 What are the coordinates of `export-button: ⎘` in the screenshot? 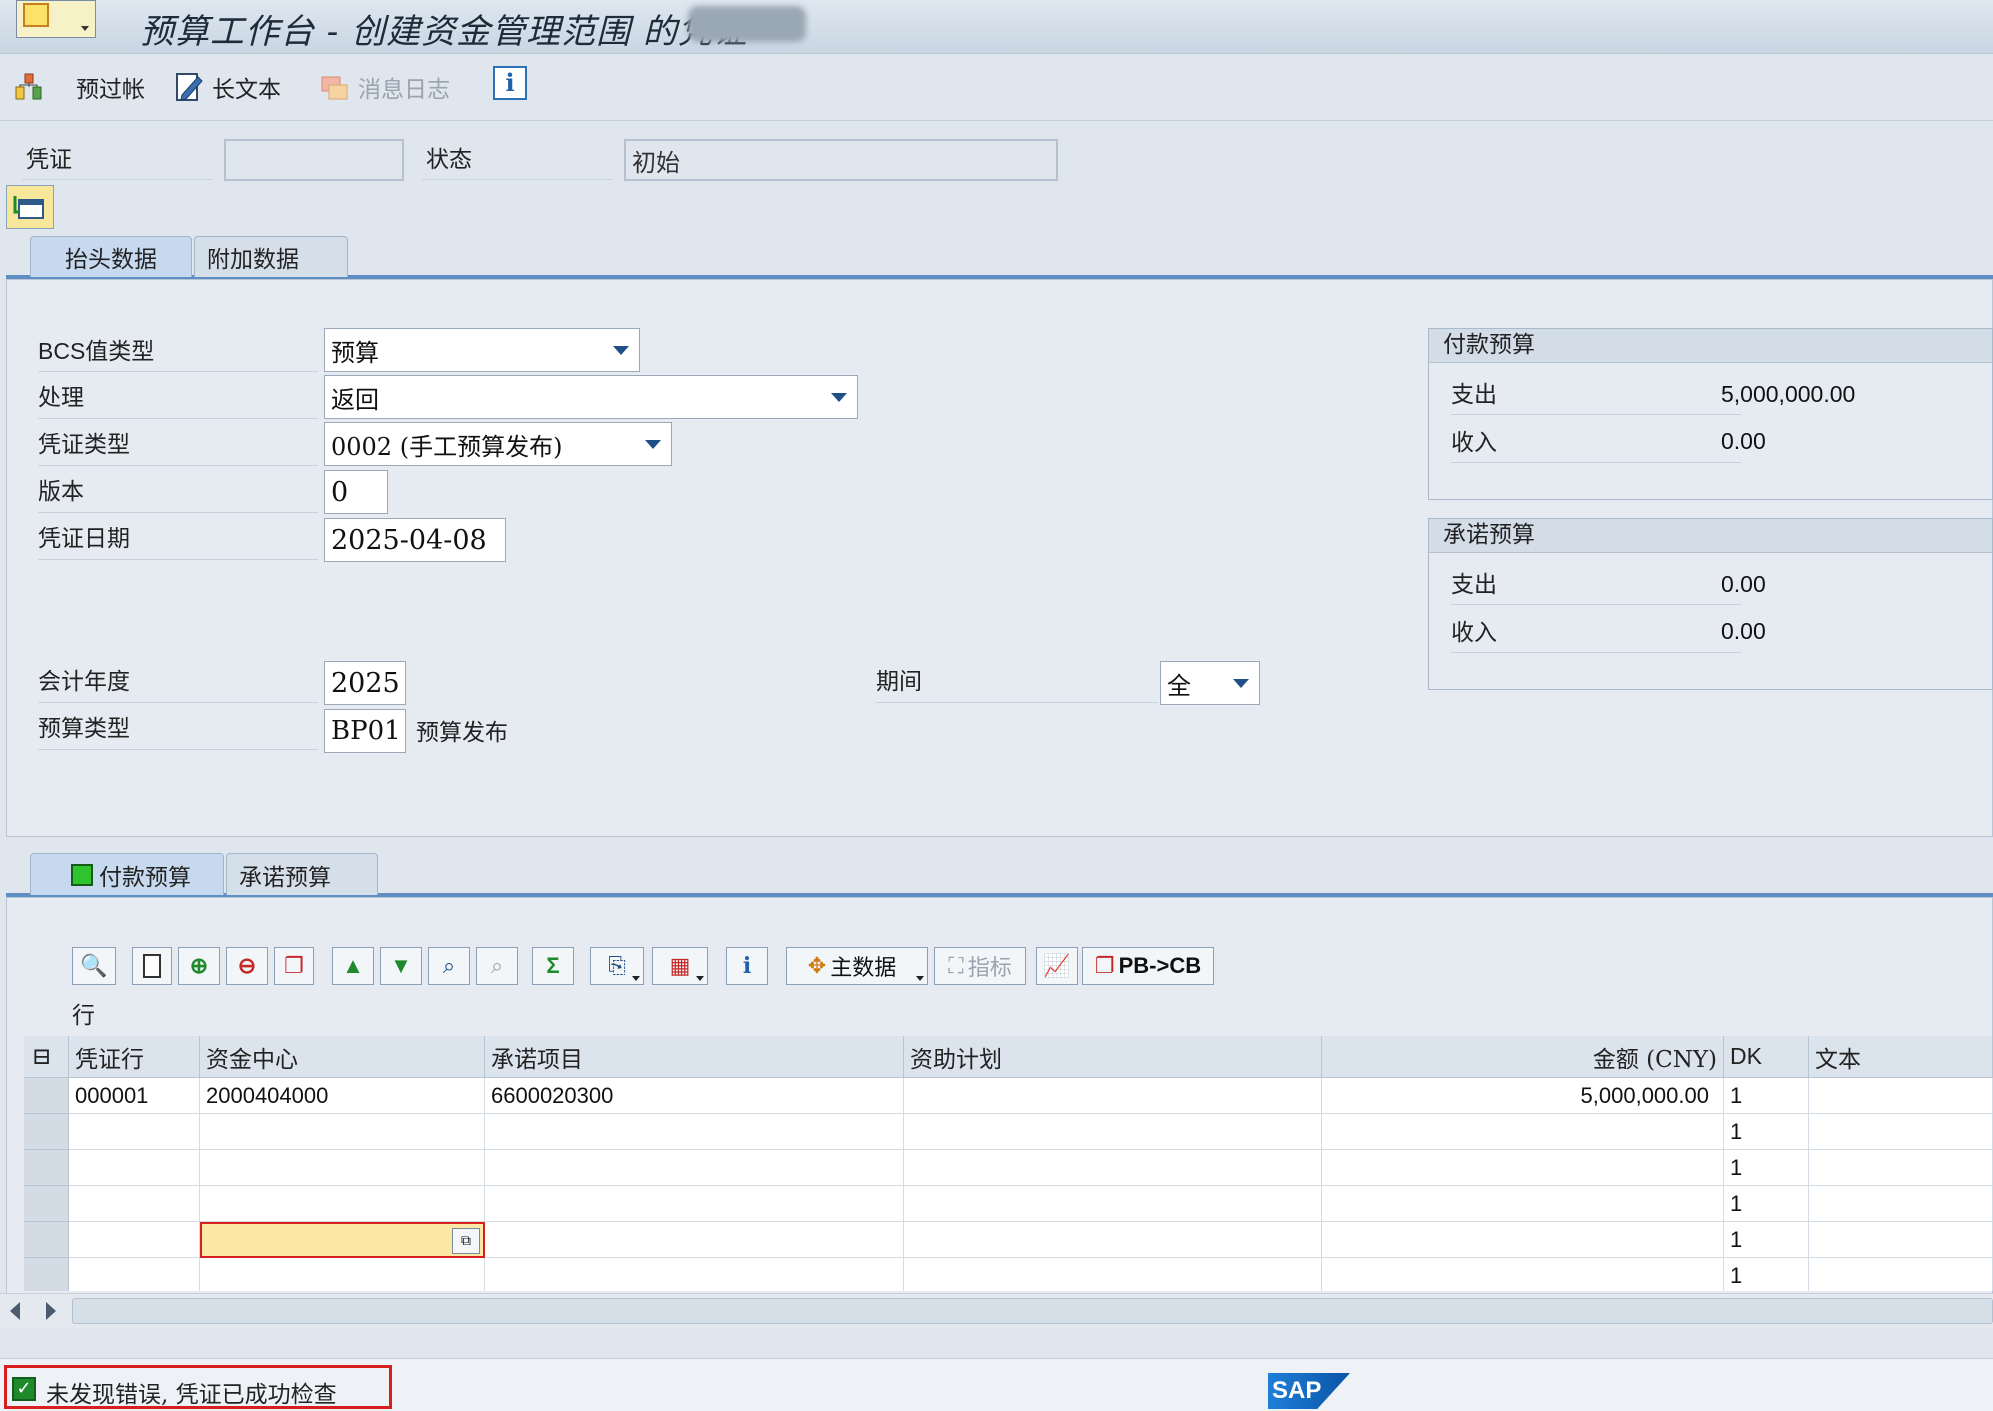 It's located at (617, 966).